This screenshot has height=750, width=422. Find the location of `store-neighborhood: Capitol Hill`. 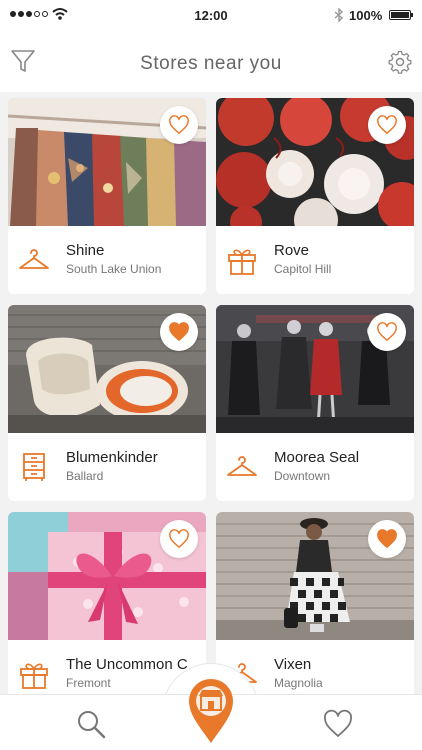

store-neighborhood: Capitol Hill is located at coordinates (303, 269).